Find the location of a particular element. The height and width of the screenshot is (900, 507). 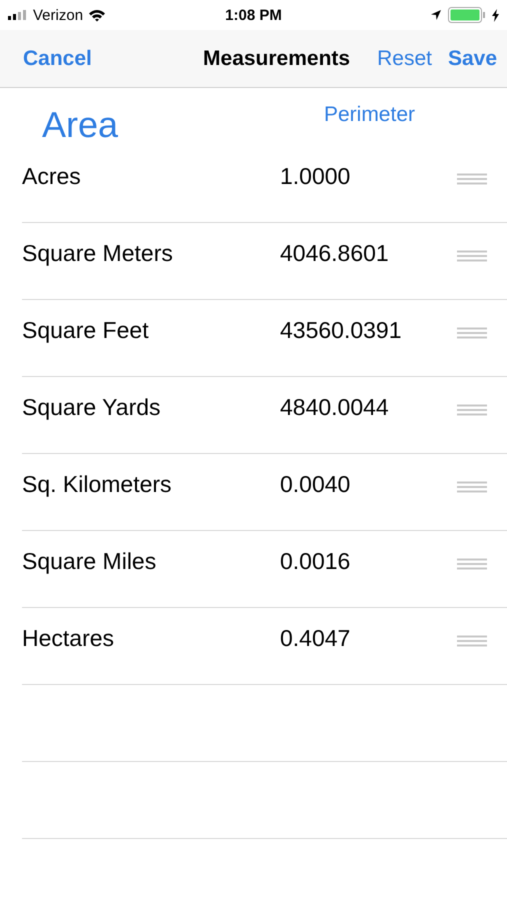

unit-label: Square Feet is located at coordinates (86, 330).